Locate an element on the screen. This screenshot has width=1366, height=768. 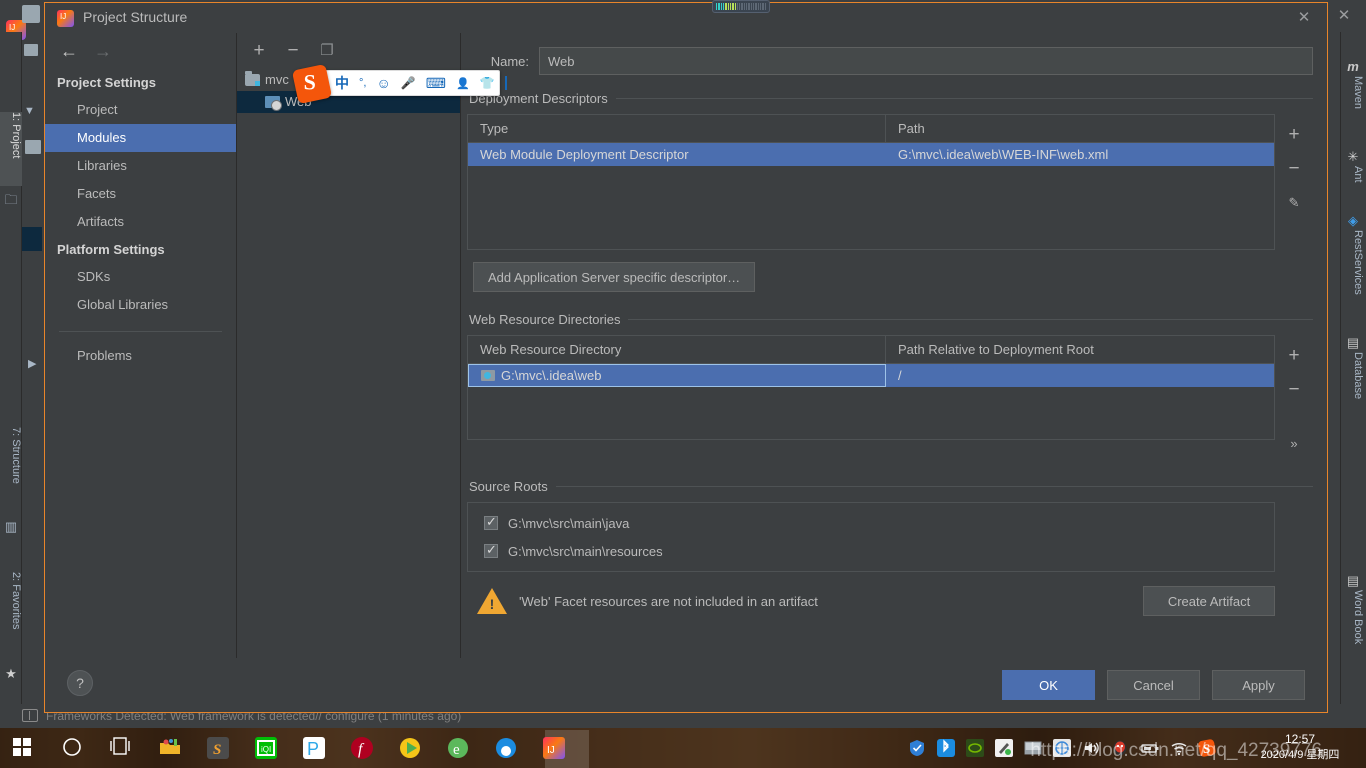
sidebar-item-facets: Facets is located at coordinates (140, 194).